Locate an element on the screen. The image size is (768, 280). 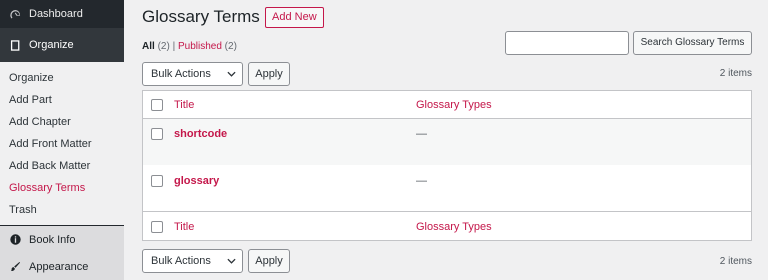
book-icon is located at coordinates (15, 45).